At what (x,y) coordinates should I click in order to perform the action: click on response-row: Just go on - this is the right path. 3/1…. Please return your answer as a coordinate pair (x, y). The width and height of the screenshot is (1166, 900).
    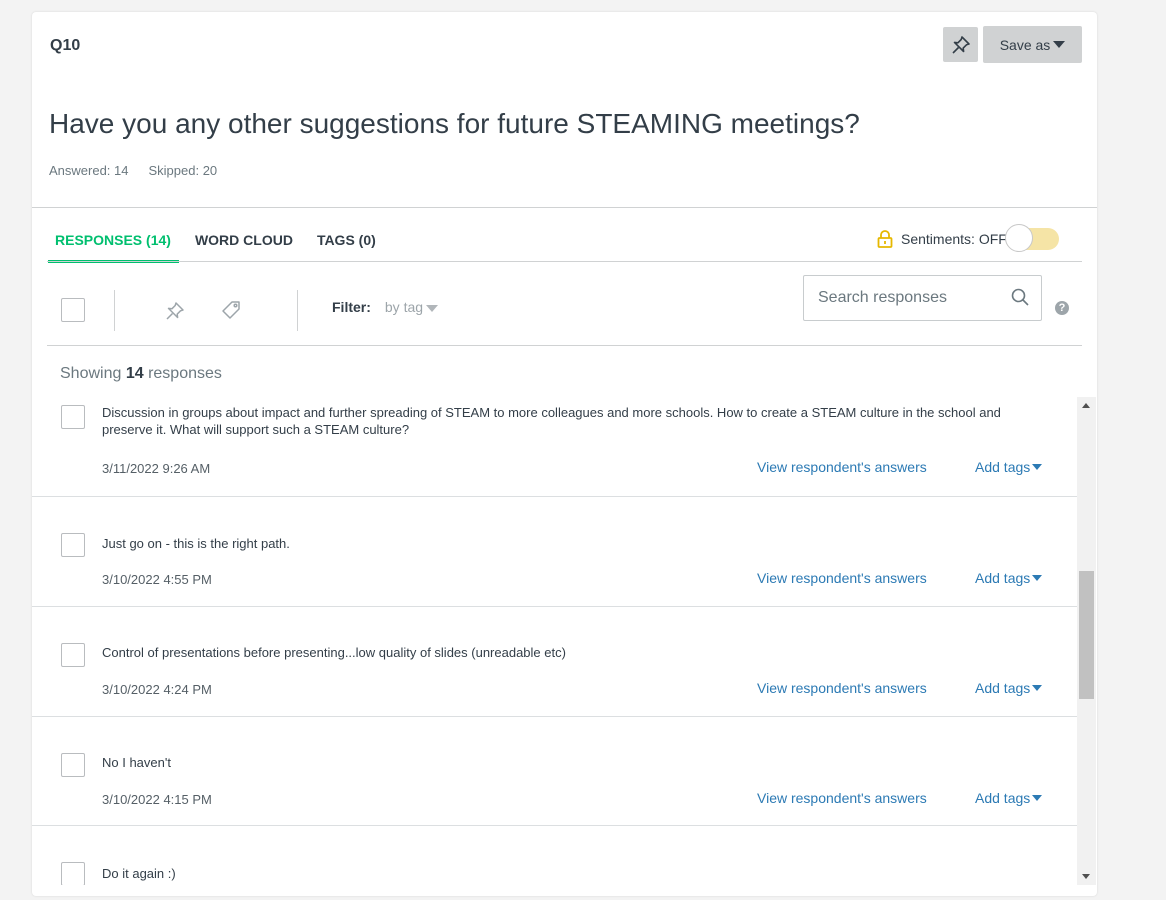
    Looking at the image, I should click on (554, 552).